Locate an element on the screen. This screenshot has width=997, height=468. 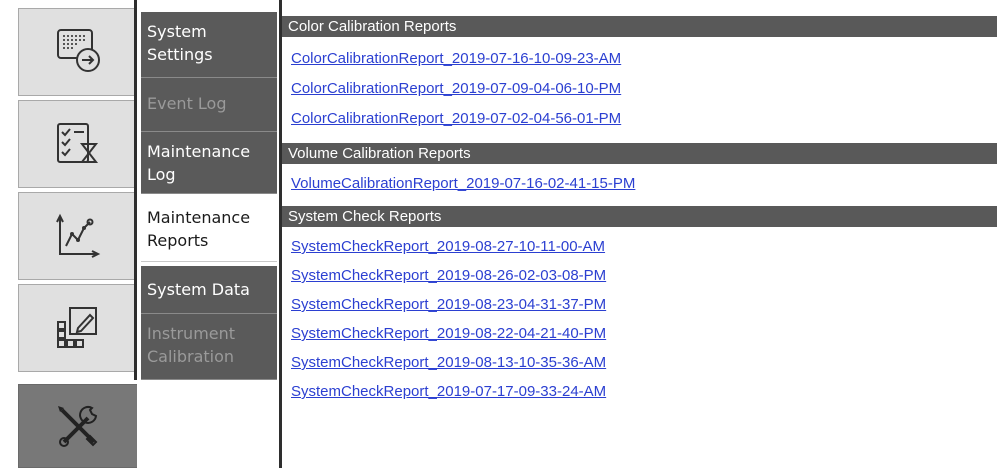
checklist-hourglass-icon is located at coordinates (78, 143).